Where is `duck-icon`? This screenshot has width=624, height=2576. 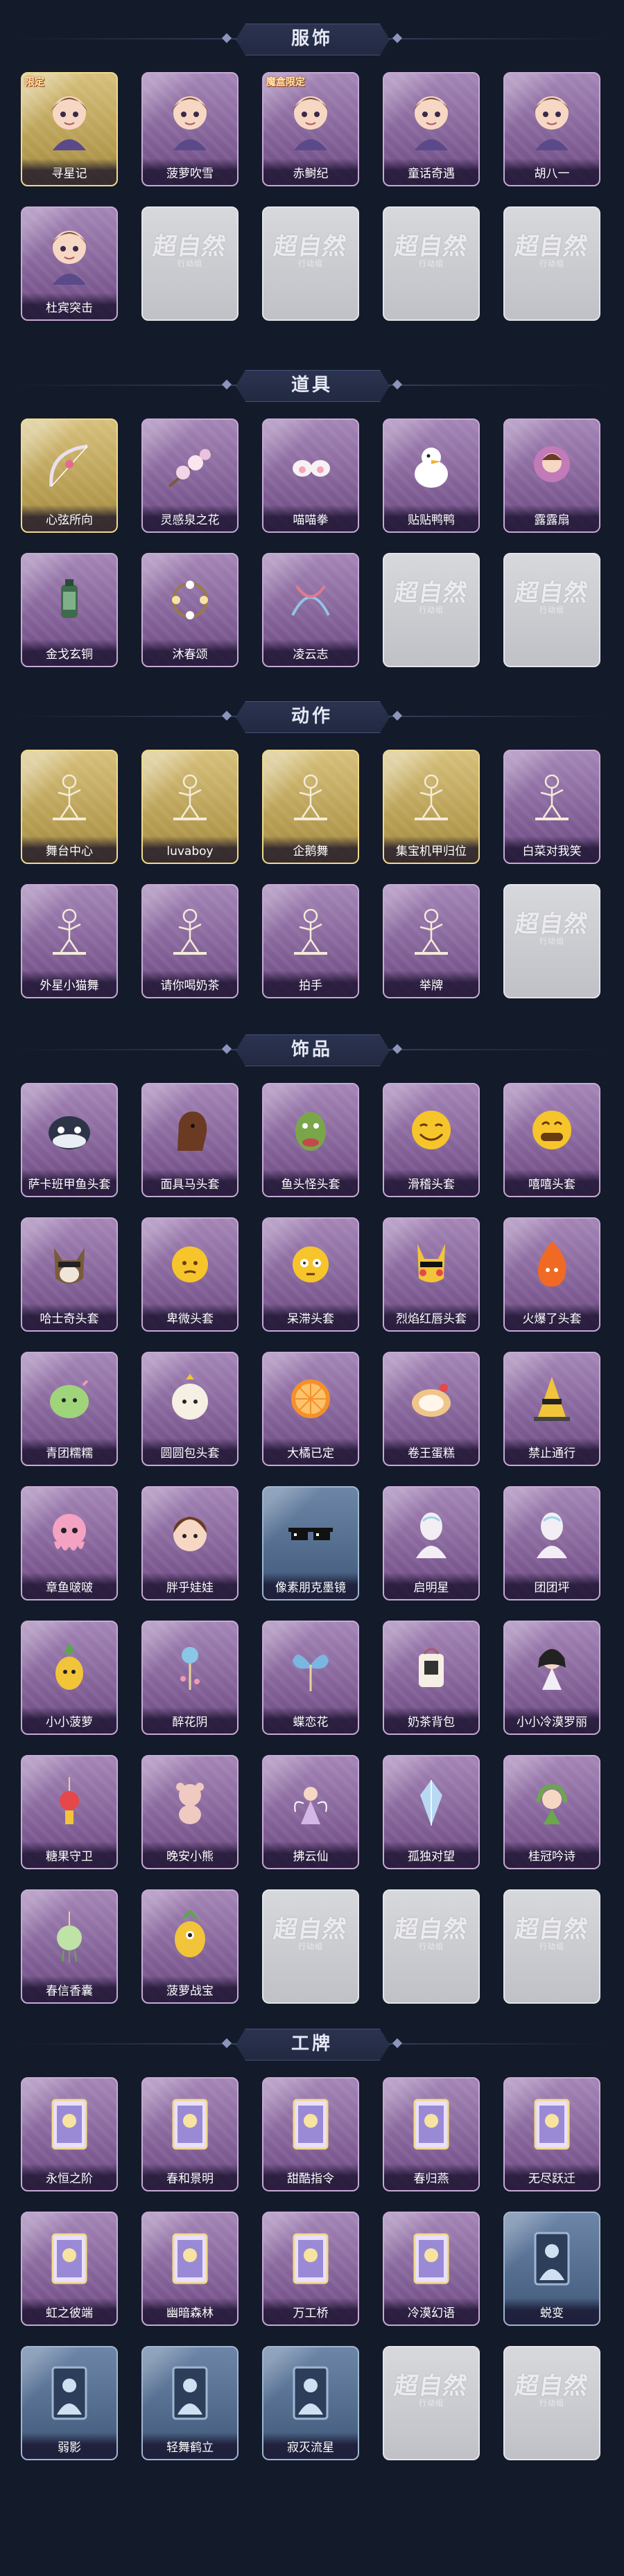
duck-icon is located at coordinates (431, 466).